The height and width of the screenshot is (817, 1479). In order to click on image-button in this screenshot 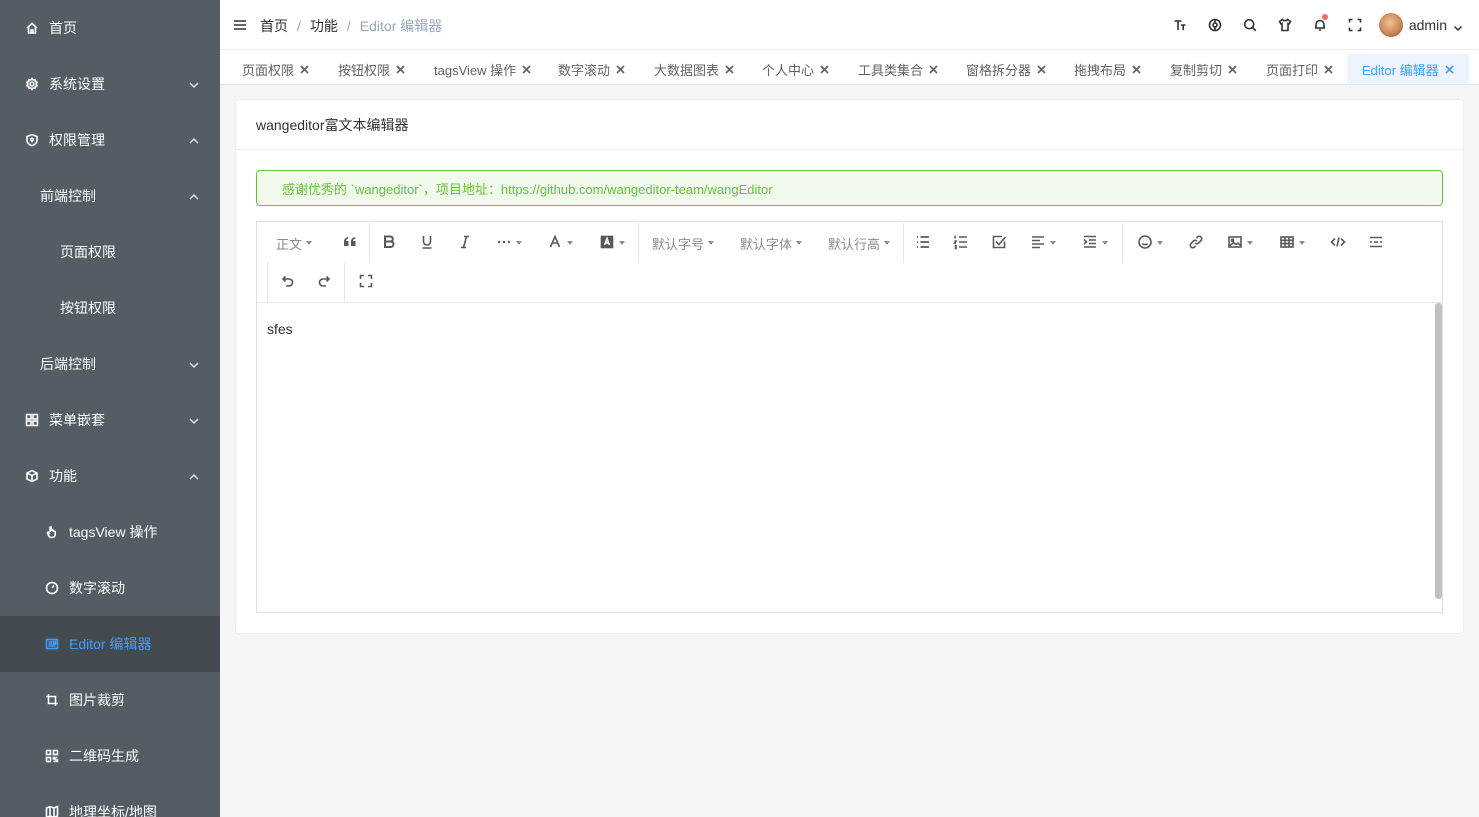, I will do `click(1240, 243)`.